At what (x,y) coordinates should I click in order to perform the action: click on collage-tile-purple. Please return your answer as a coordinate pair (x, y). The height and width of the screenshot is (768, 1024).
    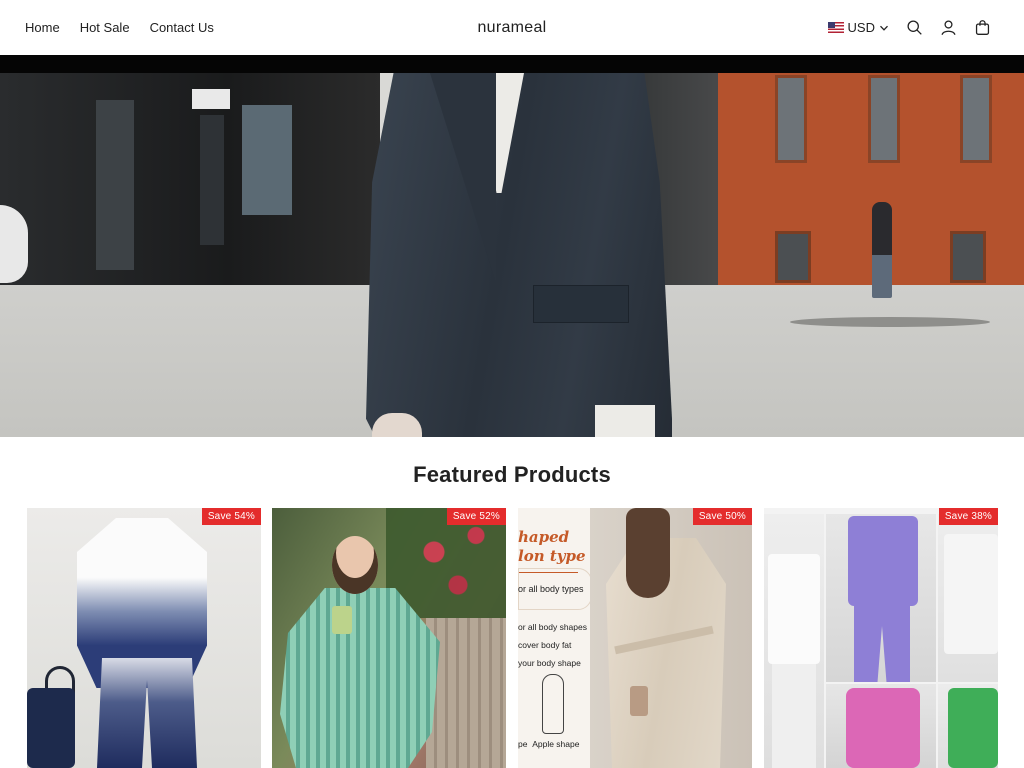
    Looking at the image, I should click on (881, 598).